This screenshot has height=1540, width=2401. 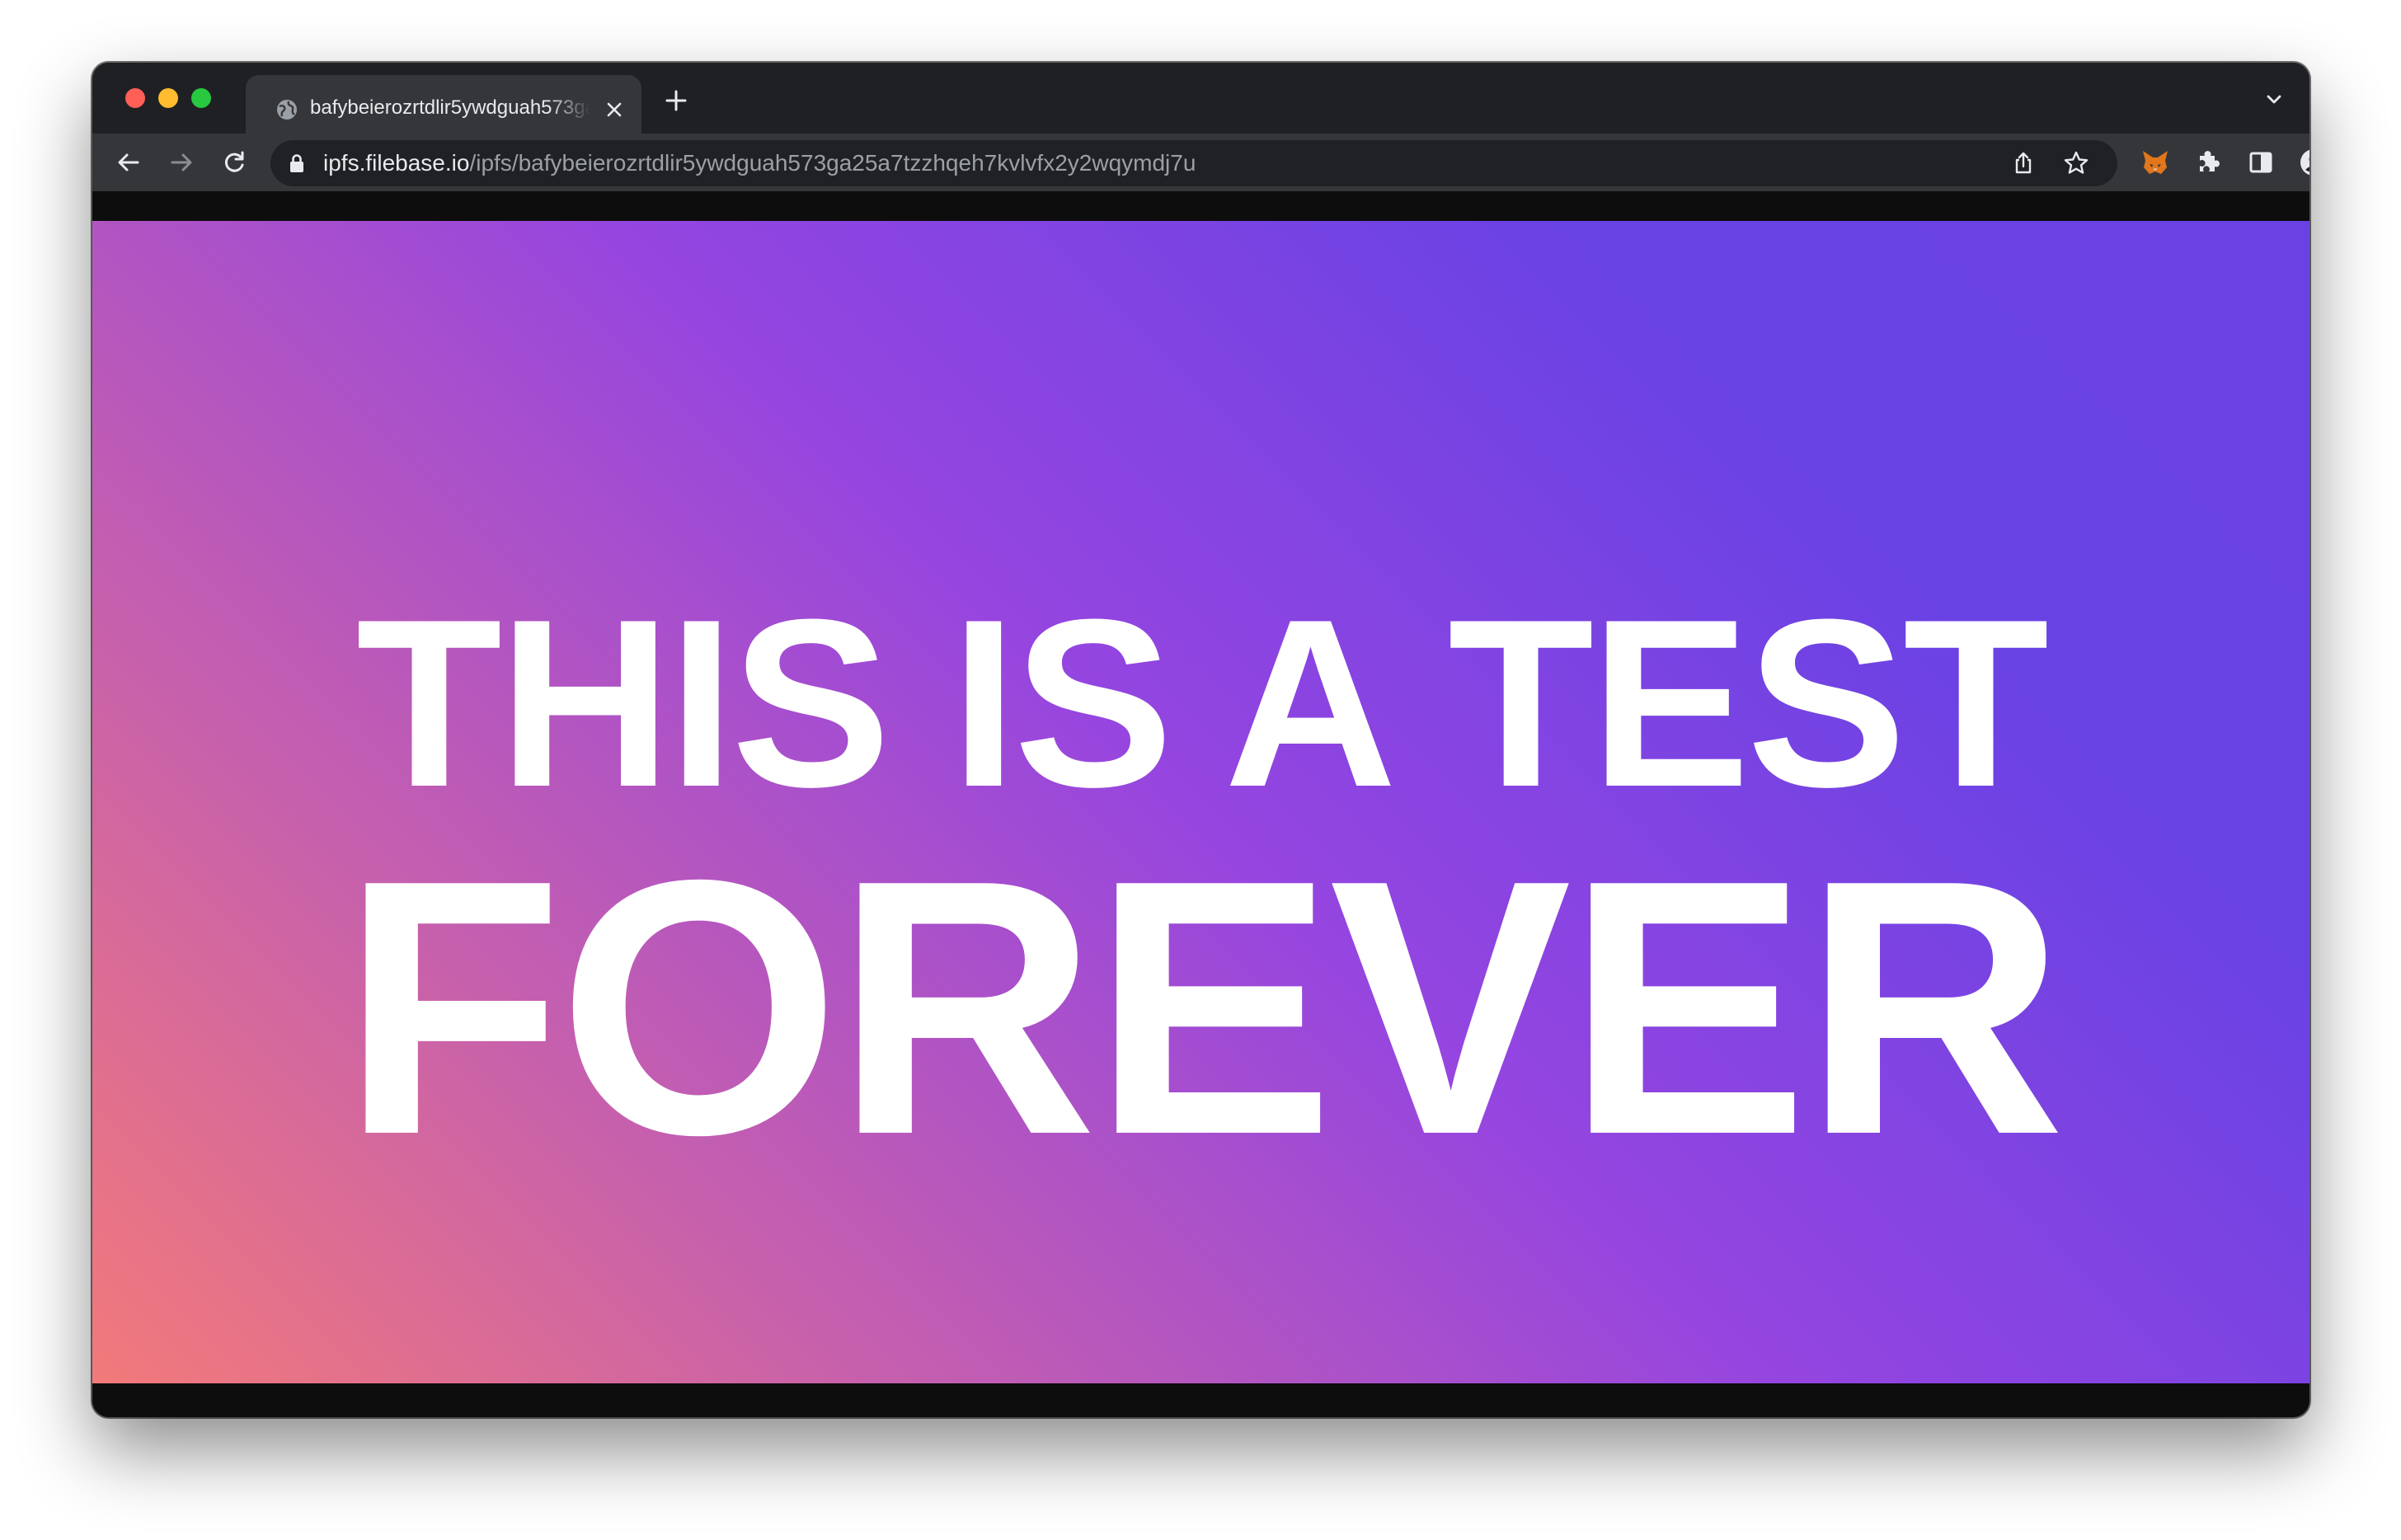 I want to click on headline-line-1: THIS IS A TEST, so click(x=1202, y=703).